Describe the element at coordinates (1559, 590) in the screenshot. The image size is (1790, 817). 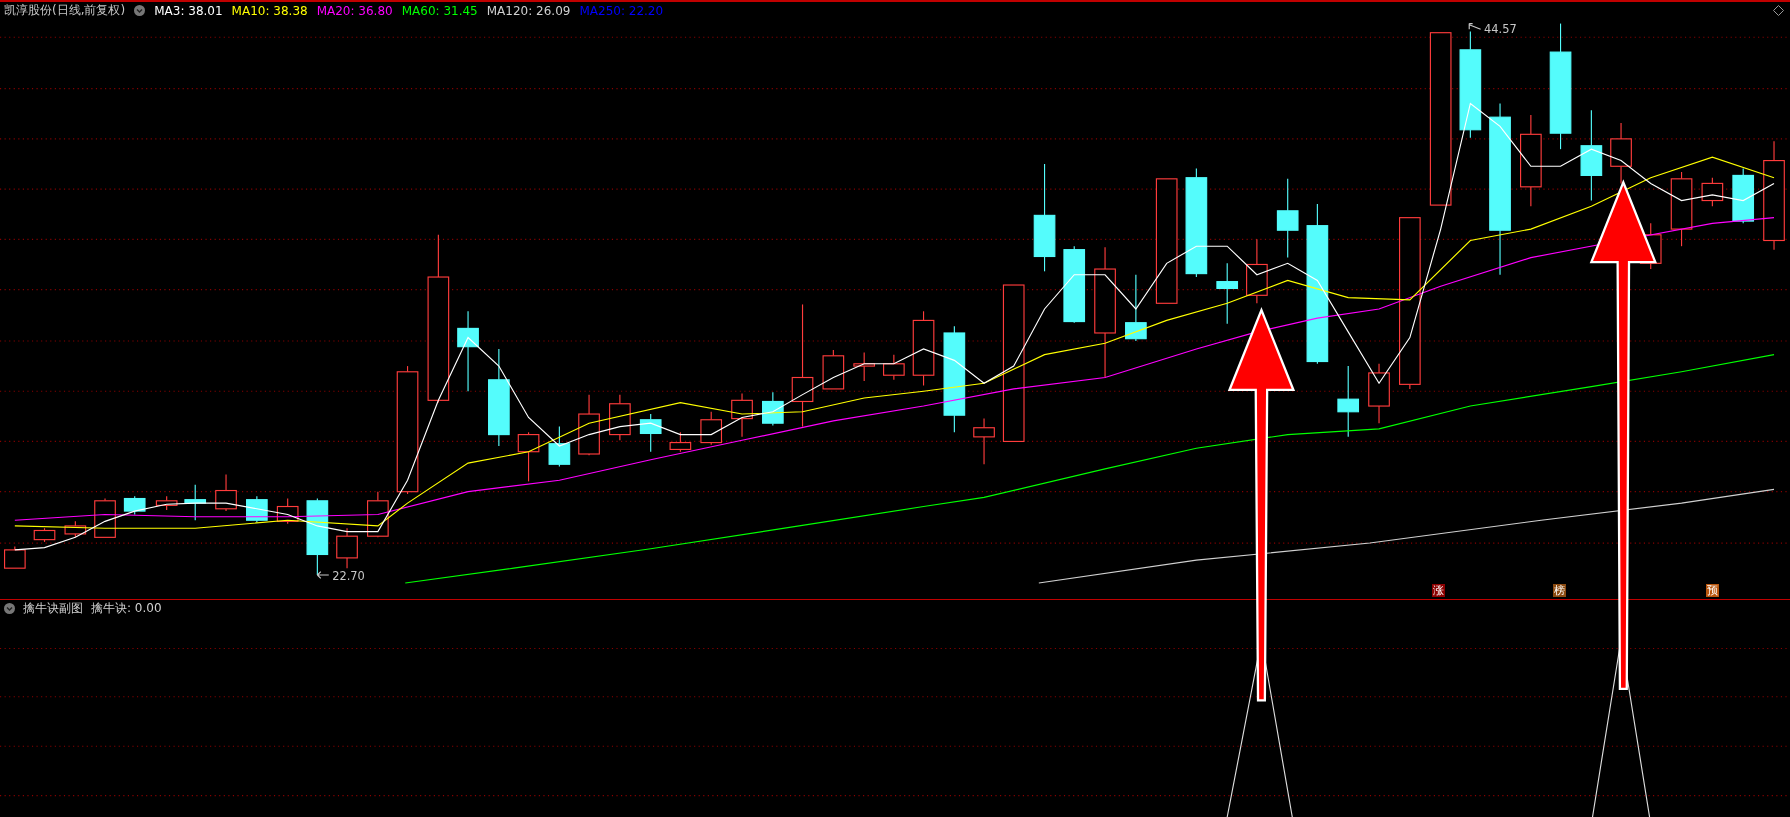
I see `signal-marker: 榜` at that location.